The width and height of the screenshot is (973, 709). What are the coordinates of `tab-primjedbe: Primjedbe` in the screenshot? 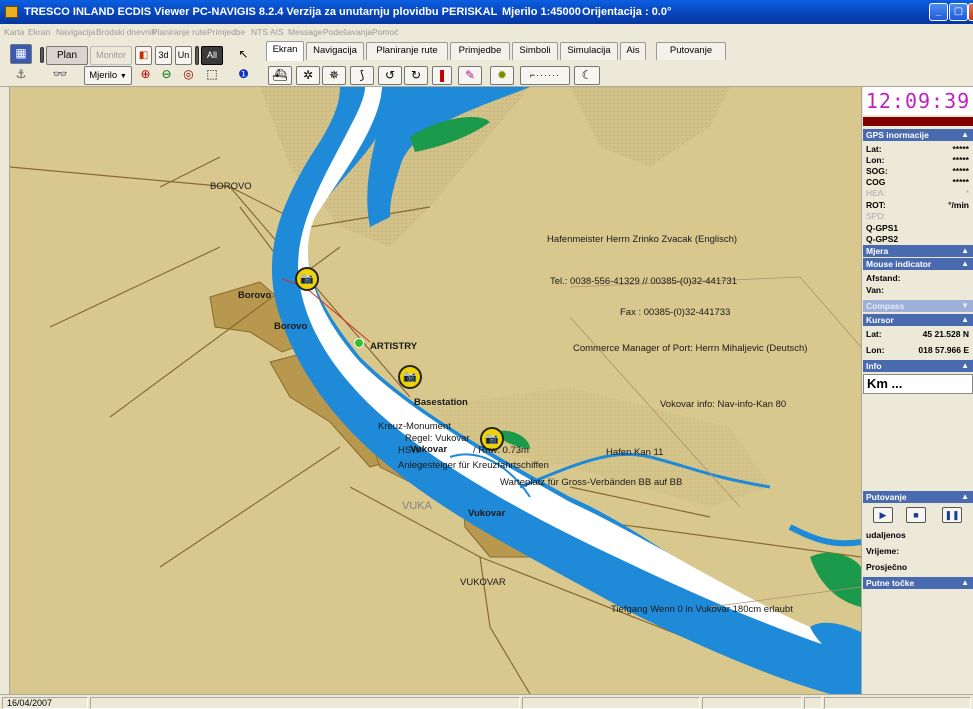 It's located at (480, 51).